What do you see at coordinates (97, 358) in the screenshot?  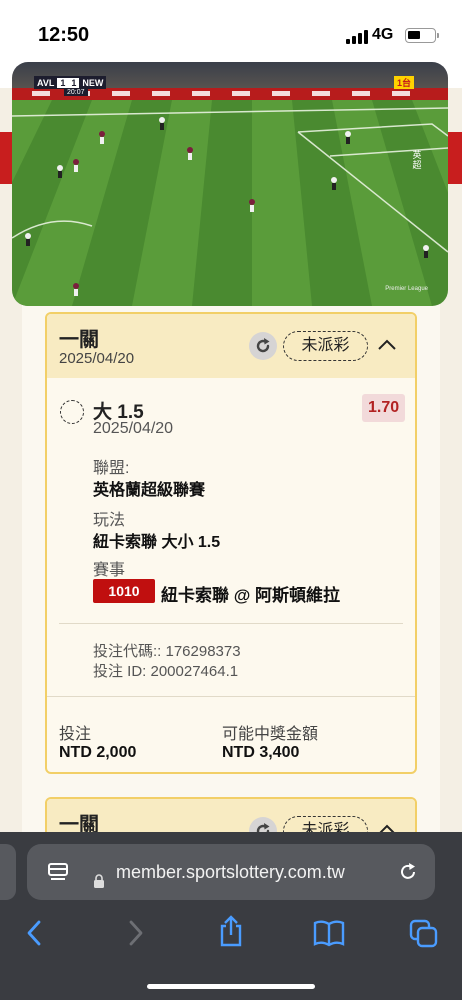 I see `bet-date: 2025/04/20` at bounding box center [97, 358].